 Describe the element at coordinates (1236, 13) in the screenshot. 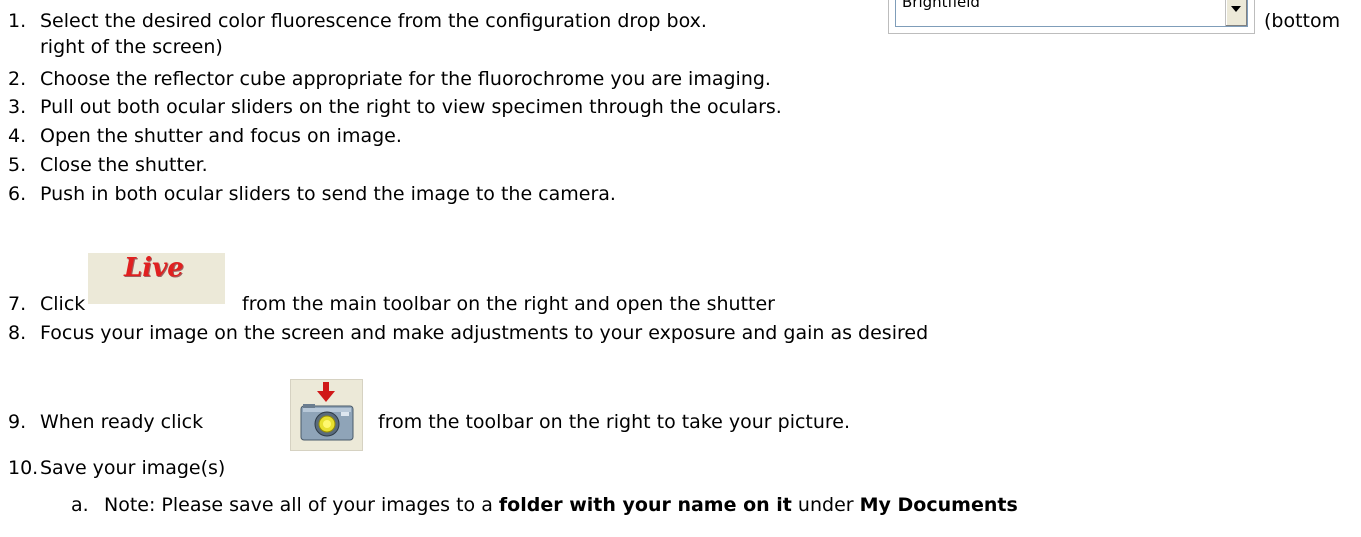

I see `dropdown-arrow-button` at that location.